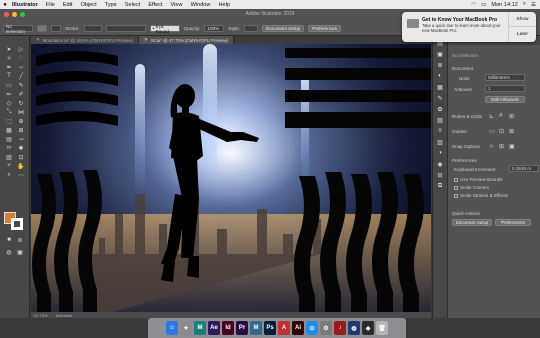 The image size is (540, 338). What do you see at coordinates (440, 131) in the screenshot?
I see `stroke-icon: ≡` at bounding box center [440, 131].